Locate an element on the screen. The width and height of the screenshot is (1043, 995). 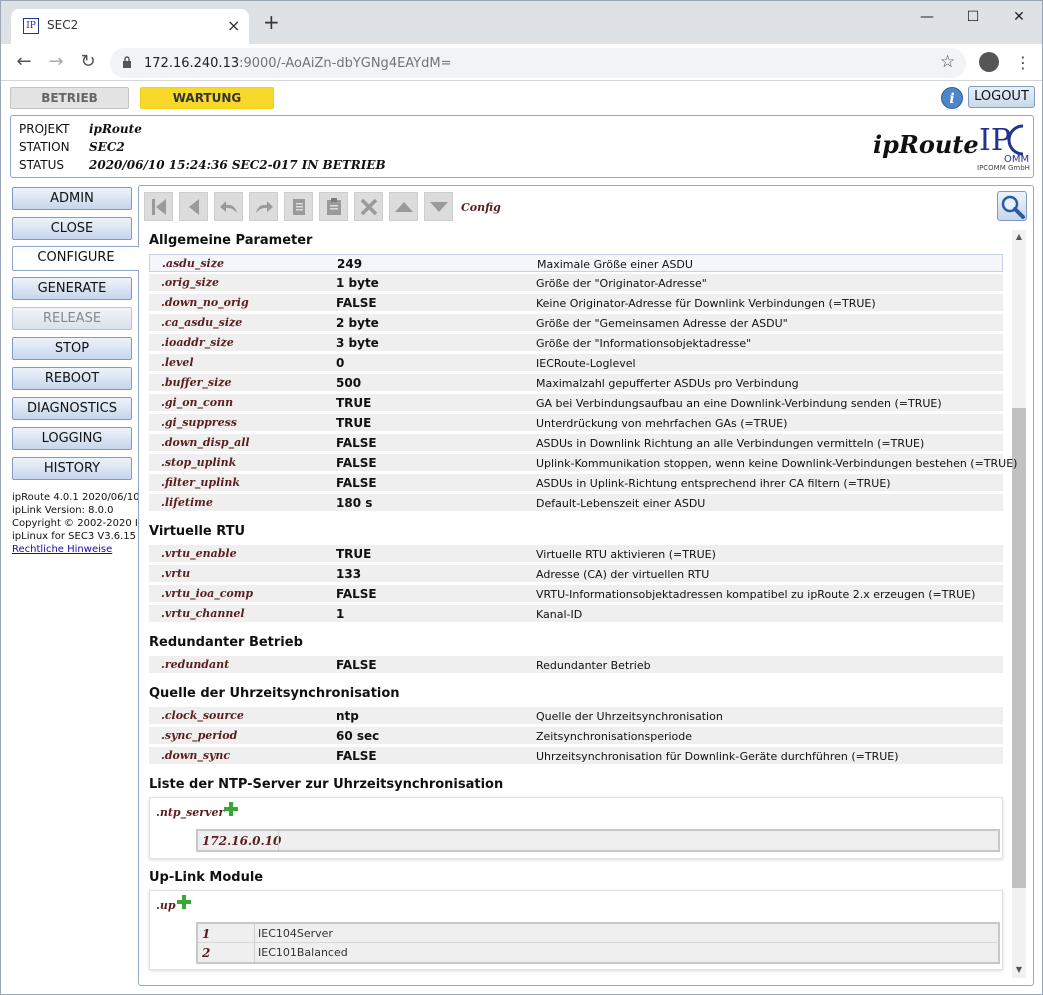
station-value: SEC2 is located at coordinates (107, 147).